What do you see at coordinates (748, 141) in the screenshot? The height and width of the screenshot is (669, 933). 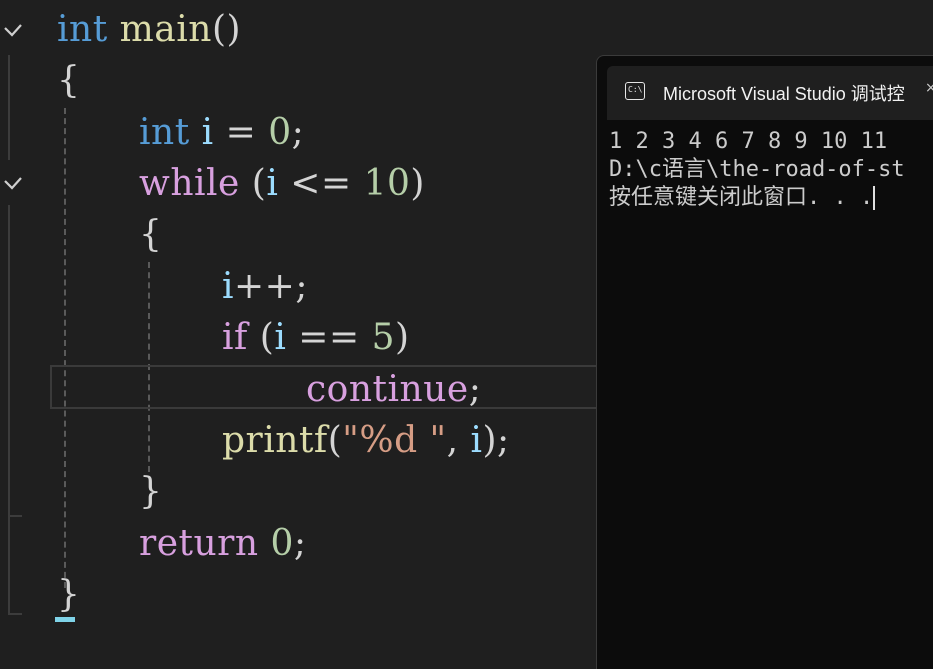 I see `console-output-line: 1 2 3 4 6 7 8 9 10 11` at bounding box center [748, 141].